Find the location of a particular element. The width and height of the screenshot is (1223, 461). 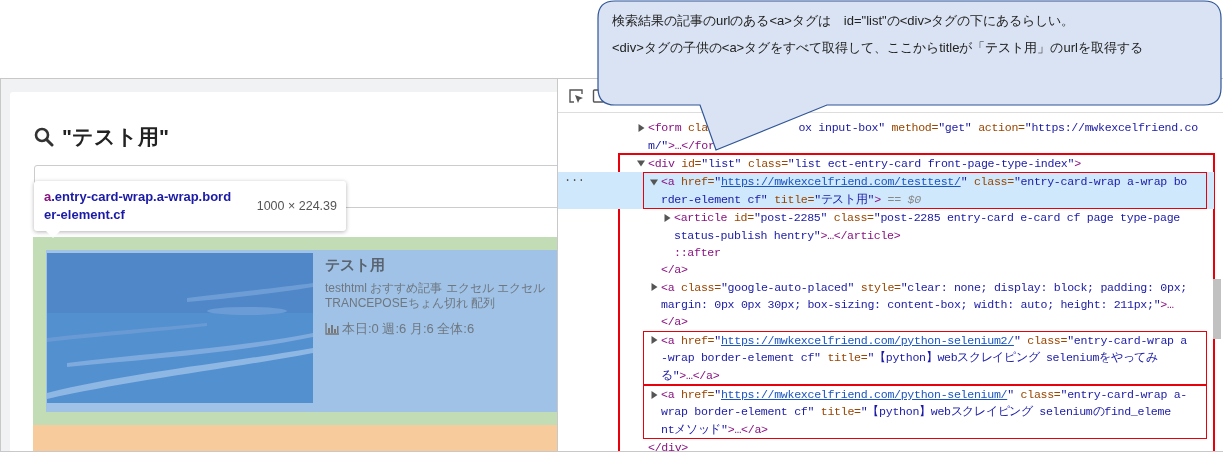

search-heading: "テスト用" is located at coordinates (115, 137).